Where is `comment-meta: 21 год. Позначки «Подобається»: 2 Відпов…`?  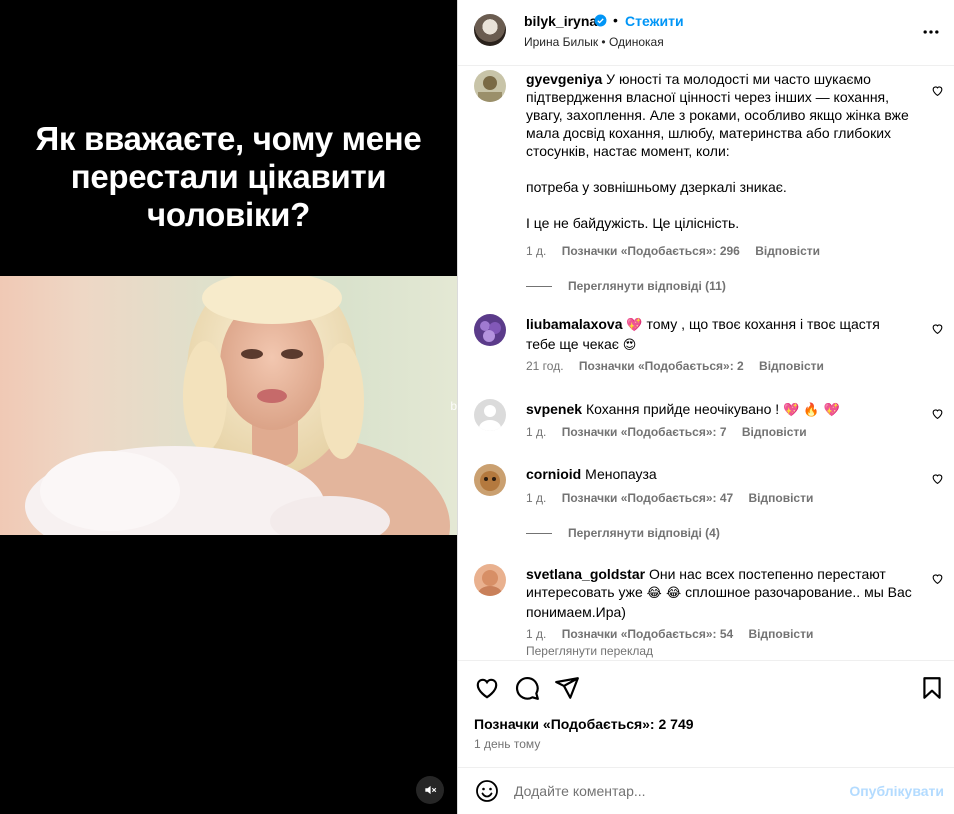 comment-meta: 21 год. Позначки «Подобається»: 2 Відпов… is located at coordinates (681, 366).